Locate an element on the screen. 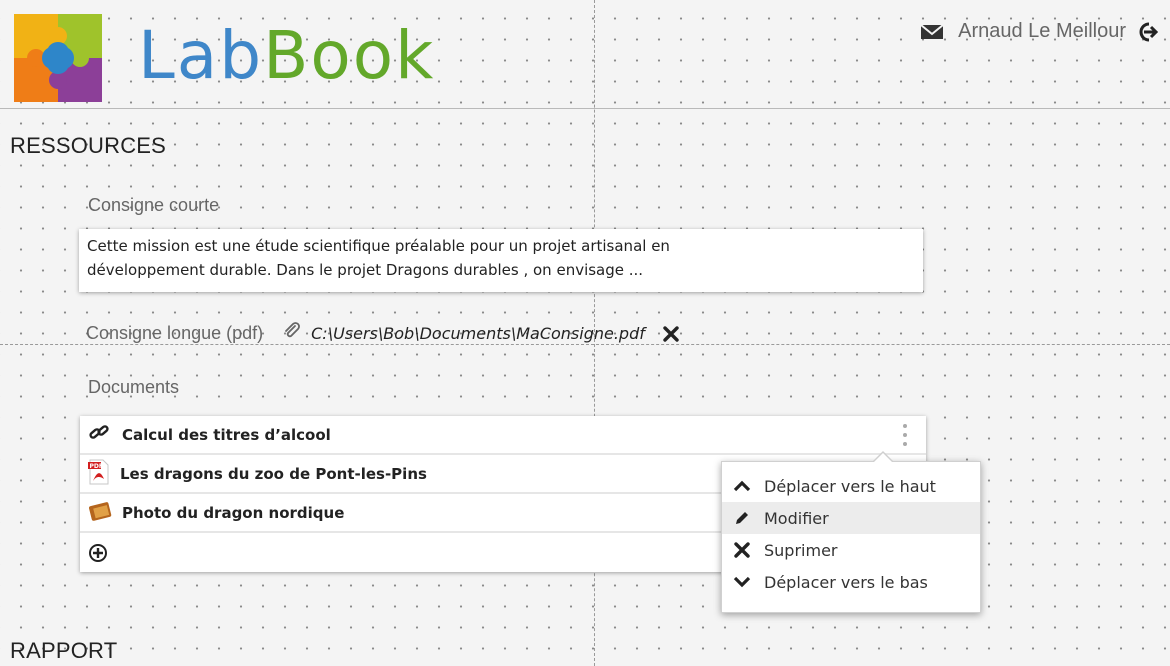  menu-item-label: Modifier is located at coordinates (796, 518).